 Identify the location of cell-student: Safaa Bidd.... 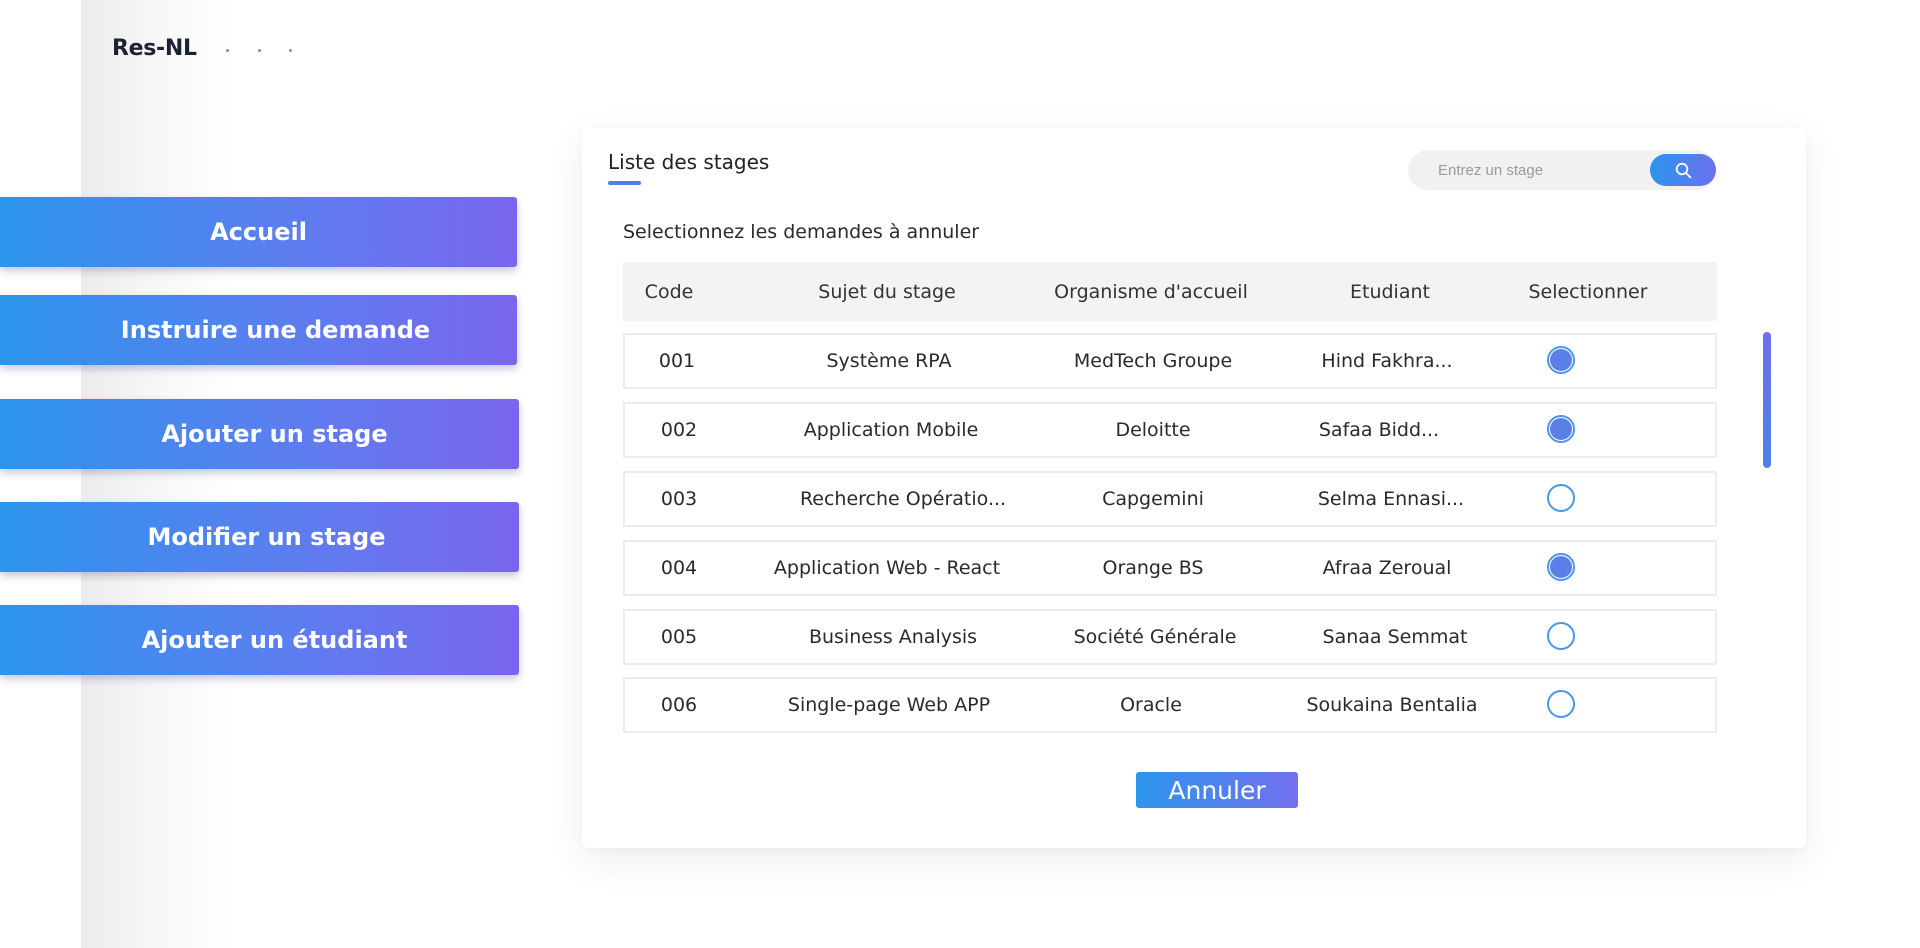
(1379, 430).